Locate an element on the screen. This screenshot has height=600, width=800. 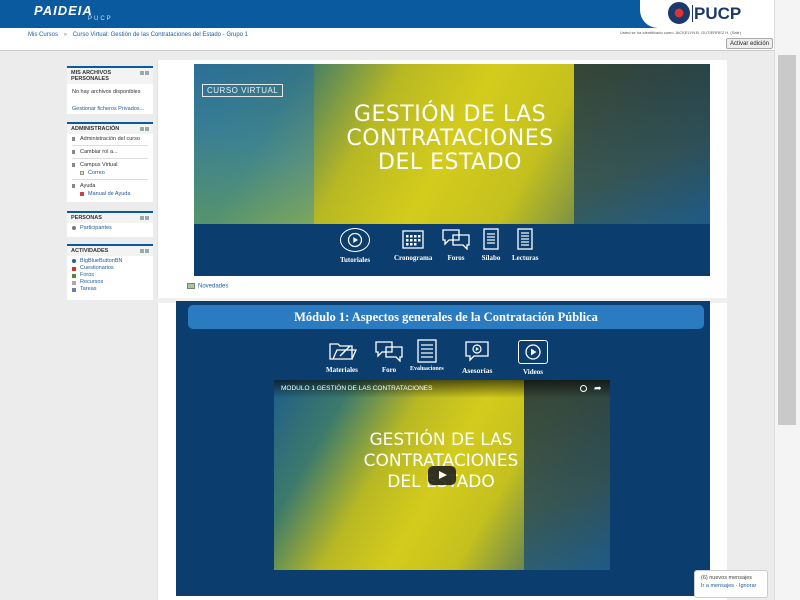
evaluations-button: Evaluaciones is located at coordinates (427, 355).